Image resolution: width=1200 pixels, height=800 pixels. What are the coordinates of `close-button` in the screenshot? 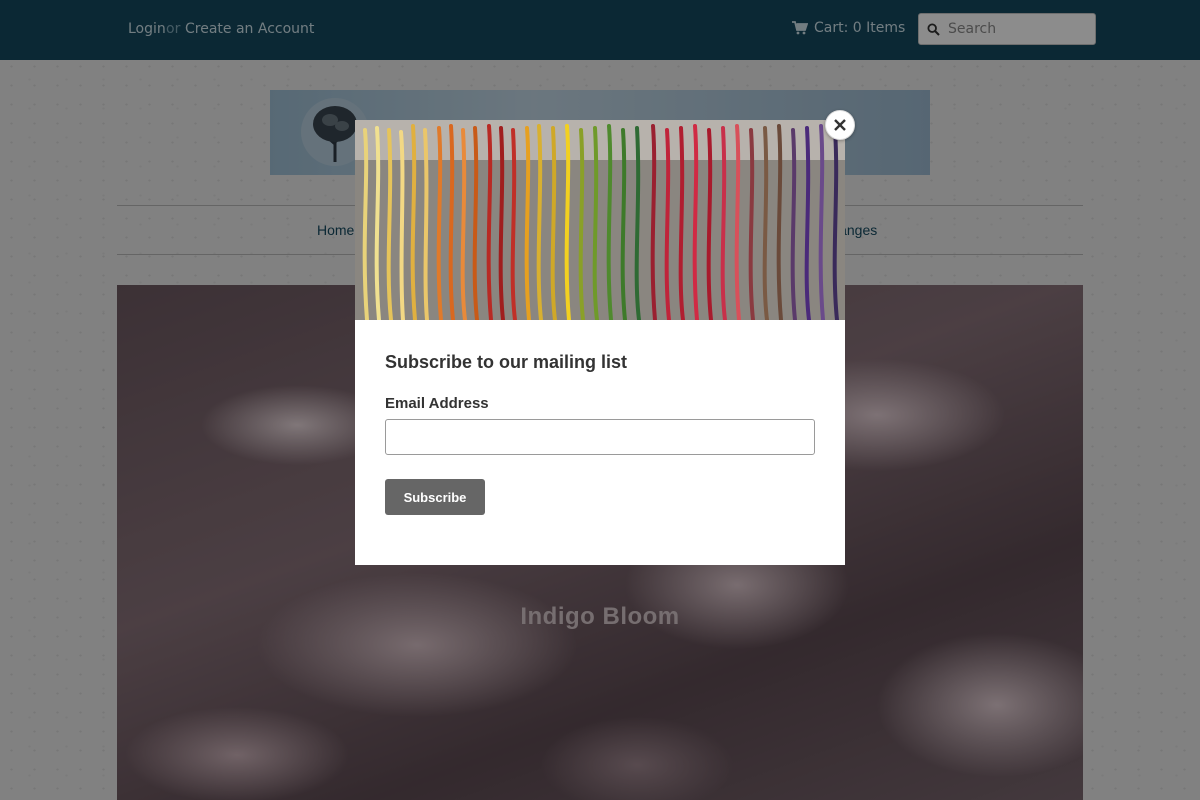 It's located at (840, 125).